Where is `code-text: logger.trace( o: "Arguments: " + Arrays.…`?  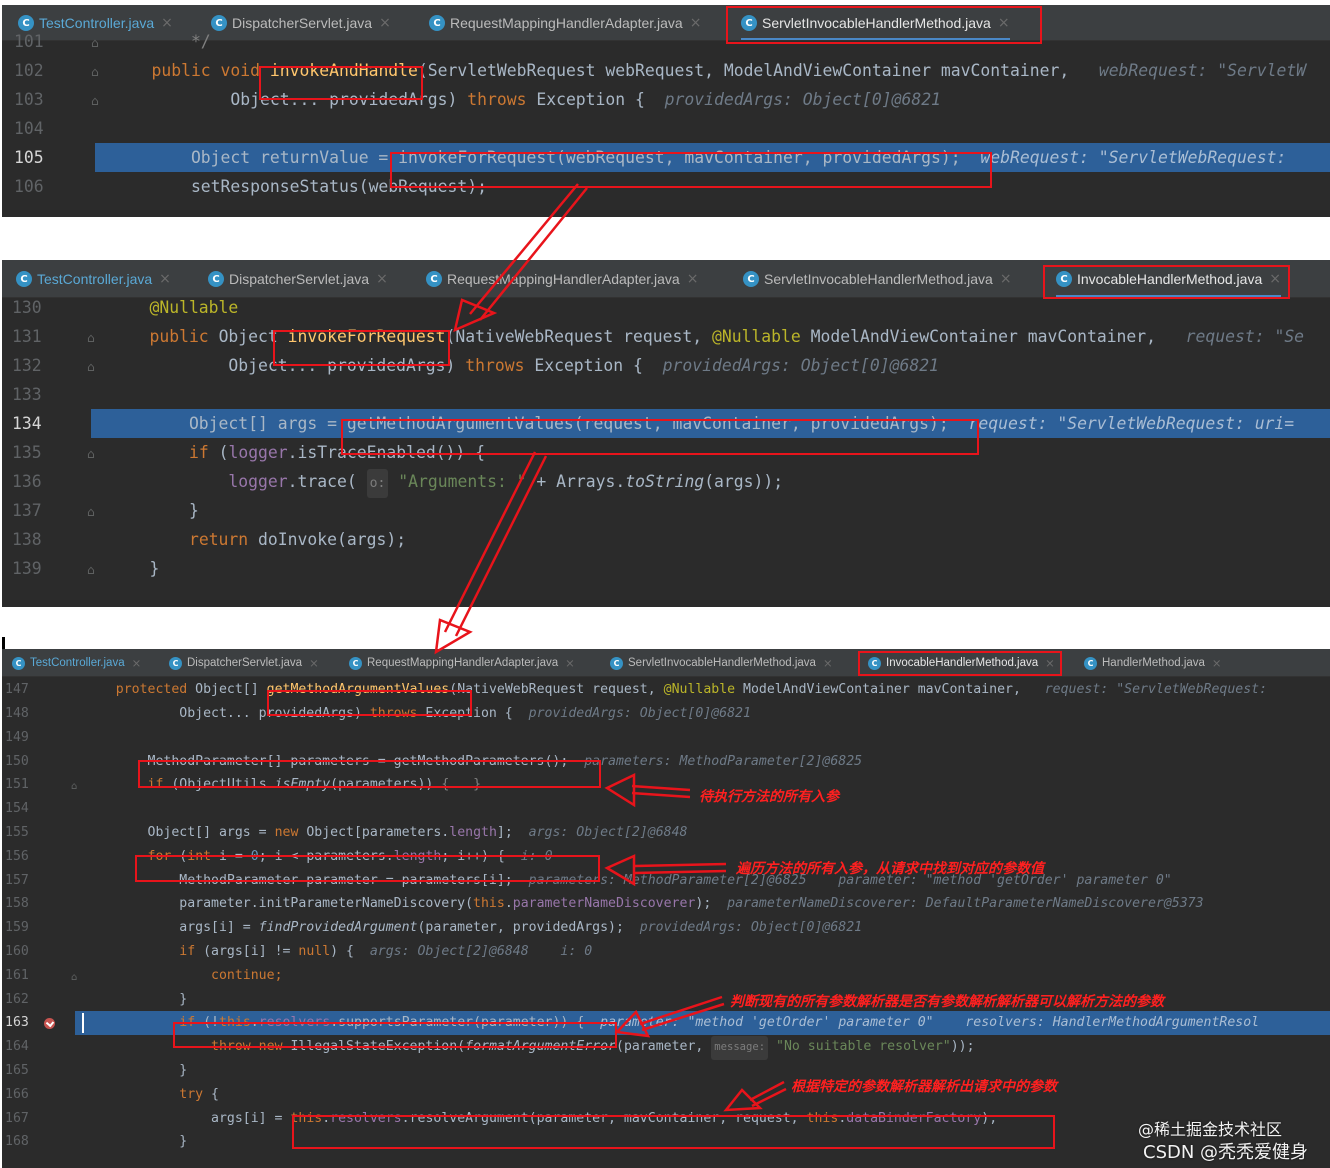 code-text: logger.trace( o: "Arguments: " + Arrays.… is located at coordinates (446, 482).